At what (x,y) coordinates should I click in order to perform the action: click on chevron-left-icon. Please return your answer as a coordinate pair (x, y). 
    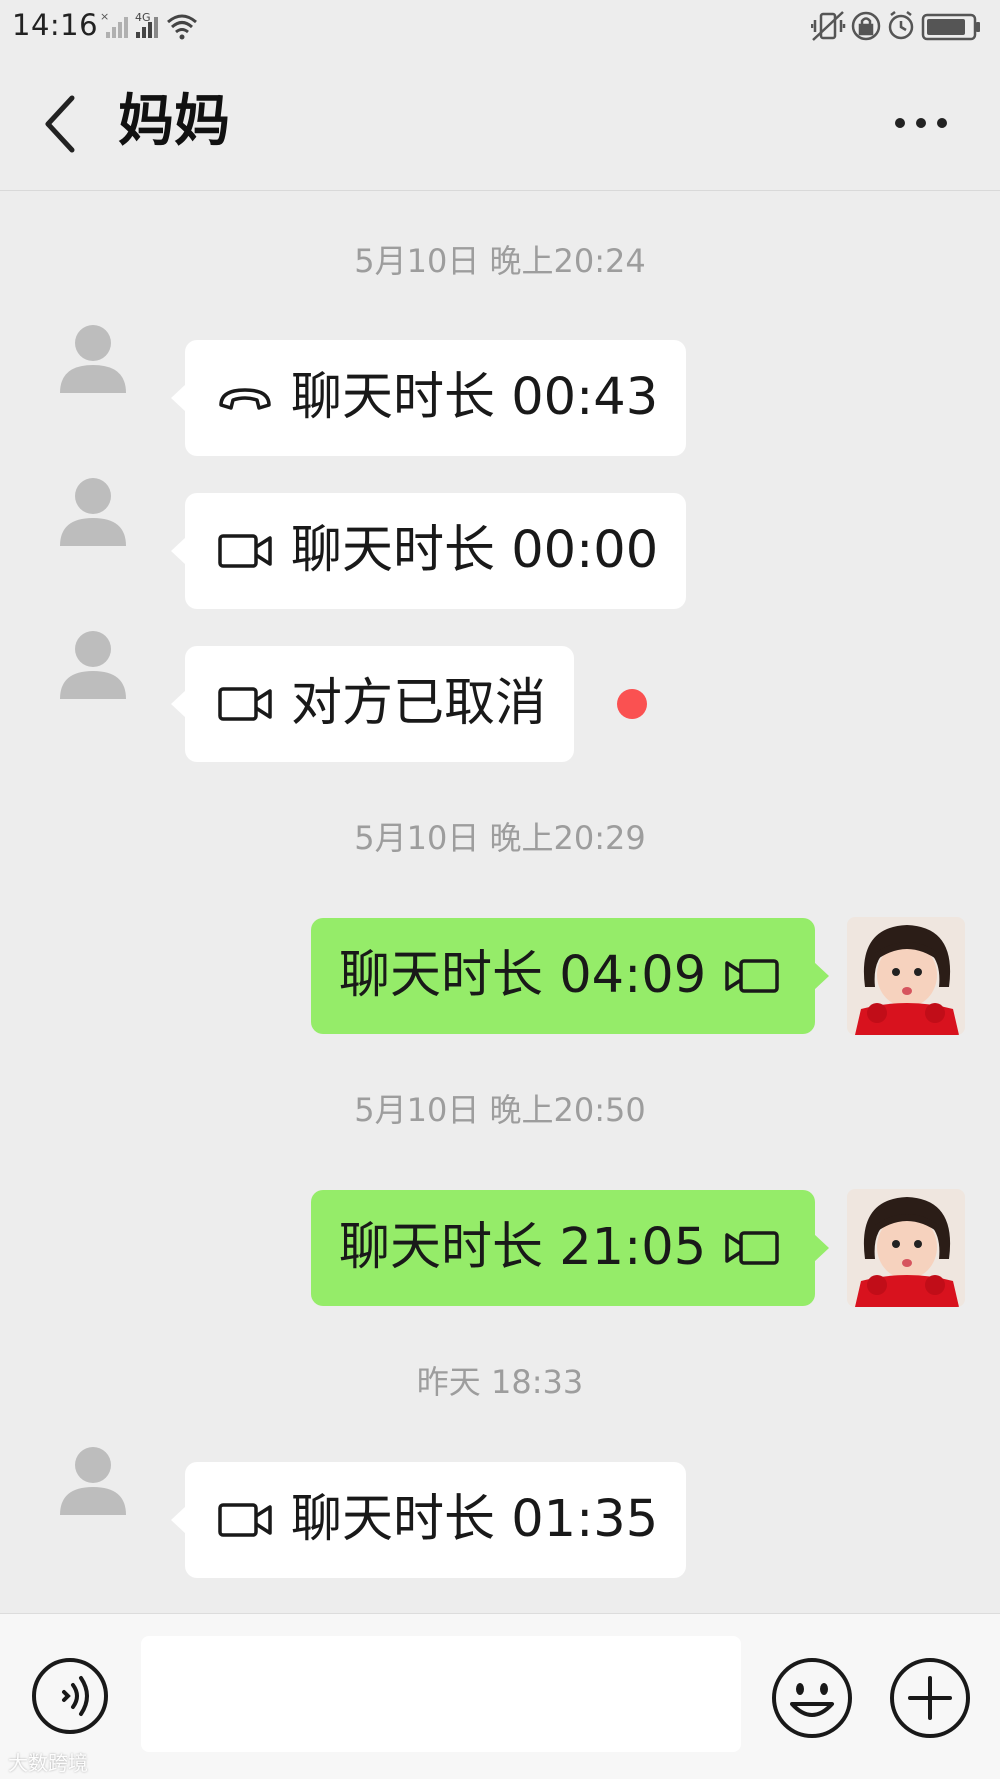
    Looking at the image, I should click on (60, 124).